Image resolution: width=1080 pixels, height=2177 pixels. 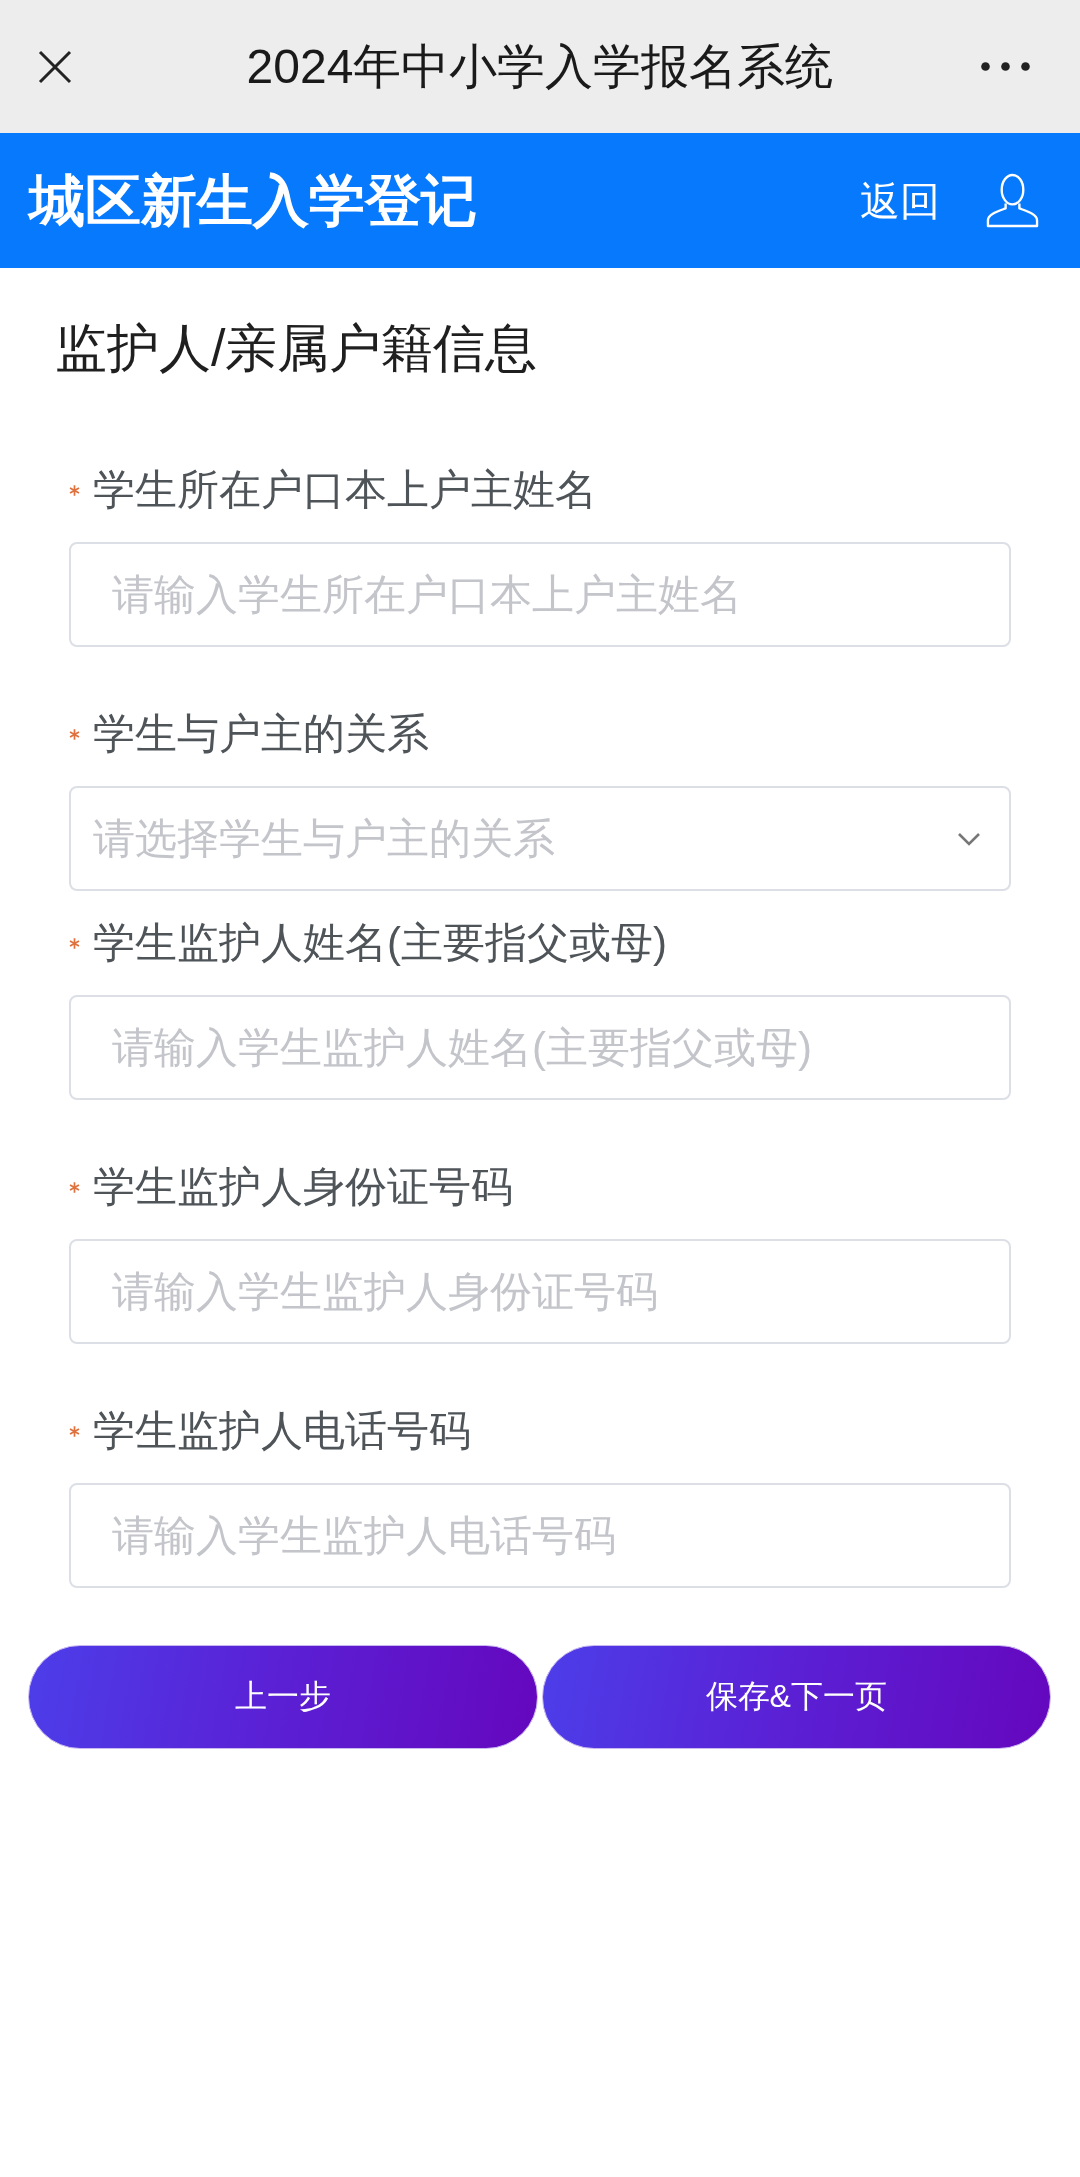 What do you see at coordinates (1012, 200) in the screenshot?
I see `user-icon` at bounding box center [1012, 200].